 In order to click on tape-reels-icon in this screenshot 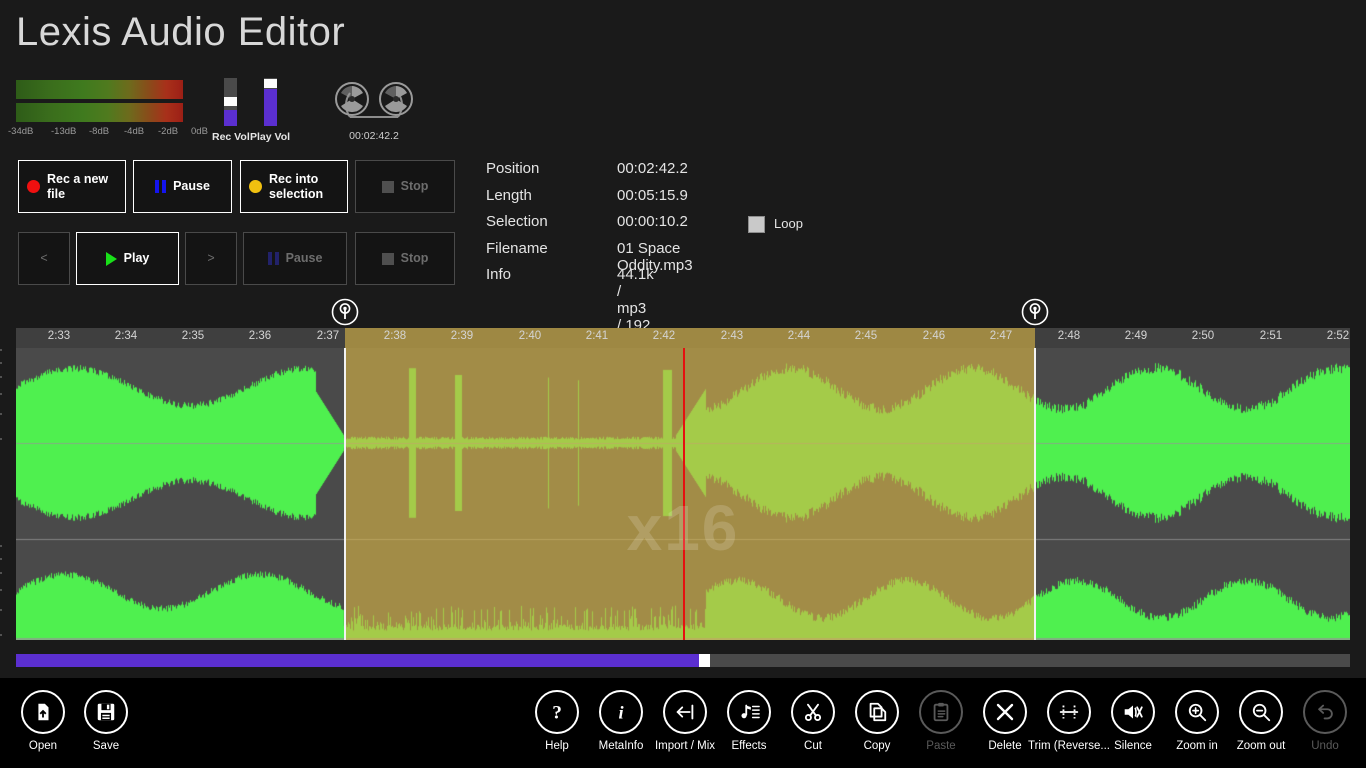, I will do `click(374, 100)`.